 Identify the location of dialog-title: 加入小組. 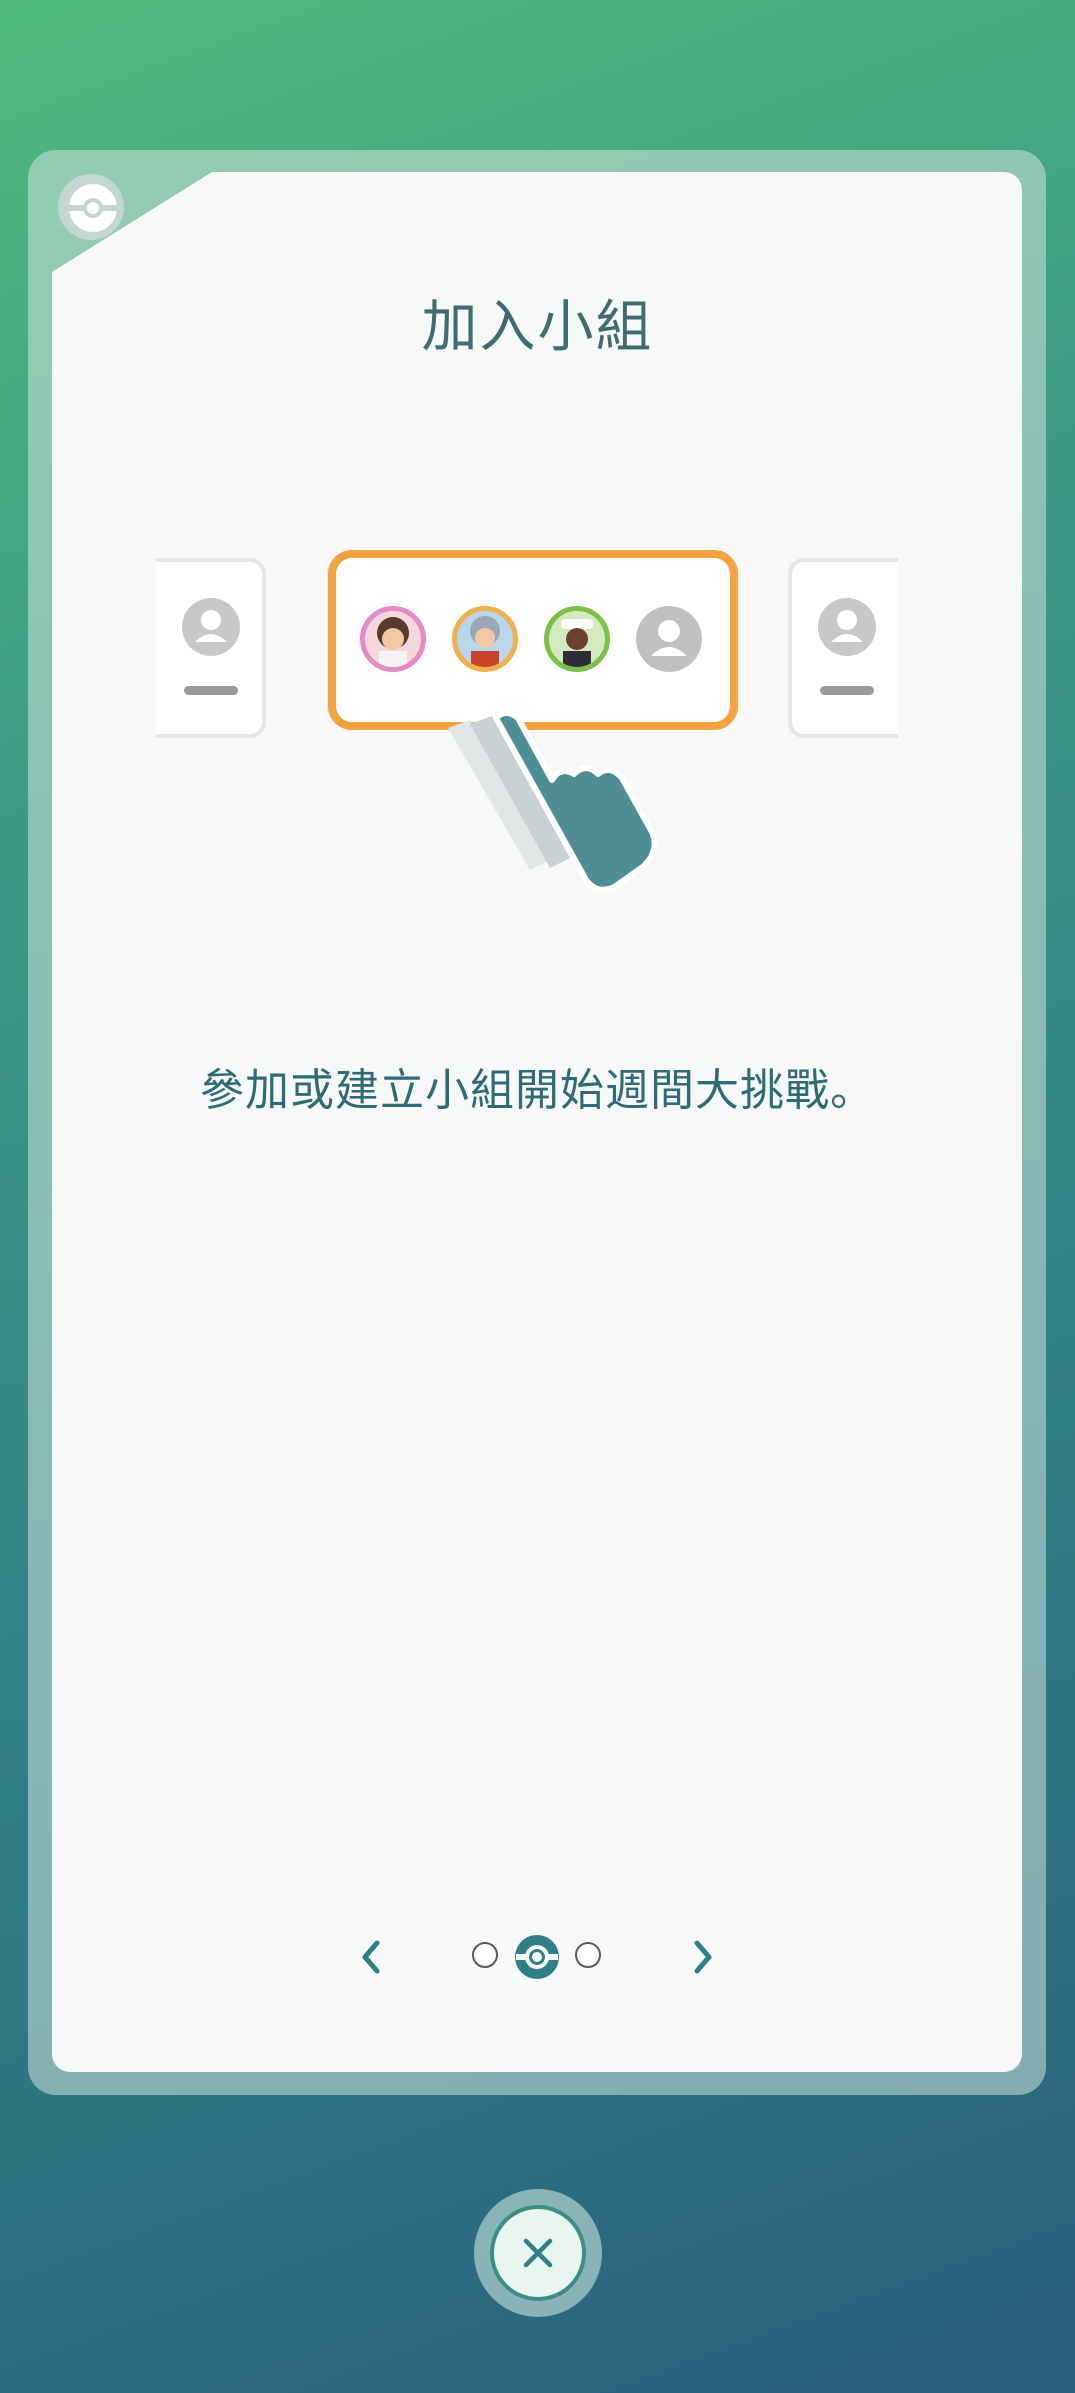
(537, 327).